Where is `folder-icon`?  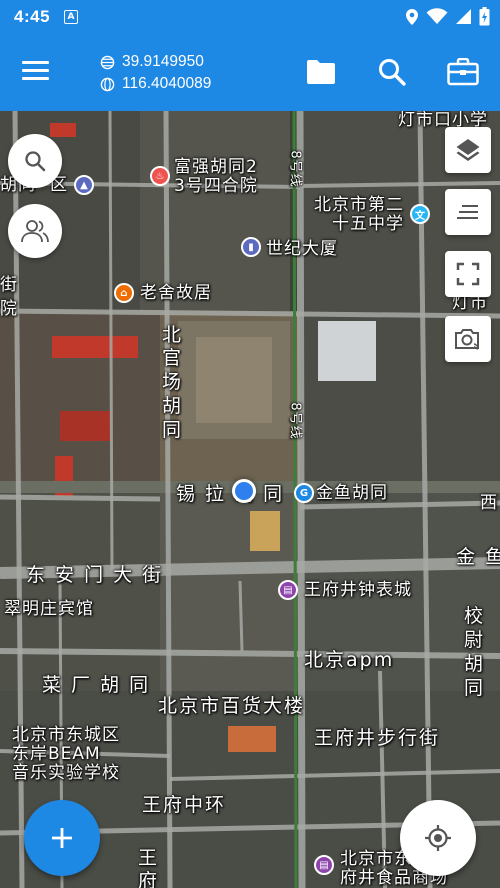
folder-icon is located at coordinates (321, 72).